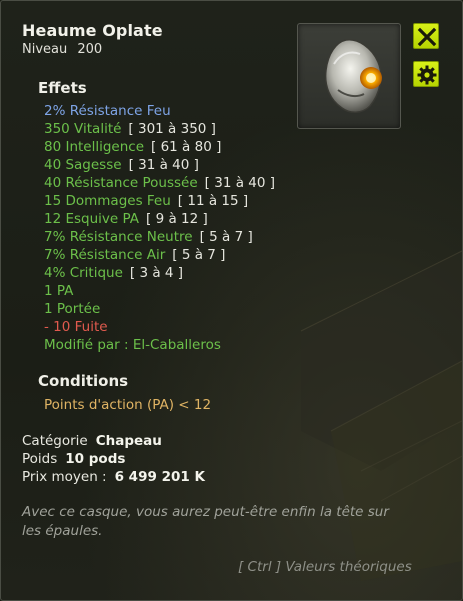  What do you see at coordinates (83, 381) in the screenshot?
I see `conditions-heading: Conditions` at bounding box center [83, 381].